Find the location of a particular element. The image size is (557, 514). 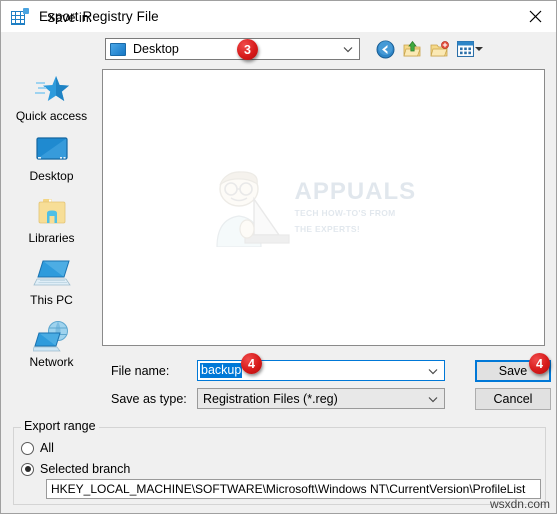

close-button is located at coordinates (534, 16).